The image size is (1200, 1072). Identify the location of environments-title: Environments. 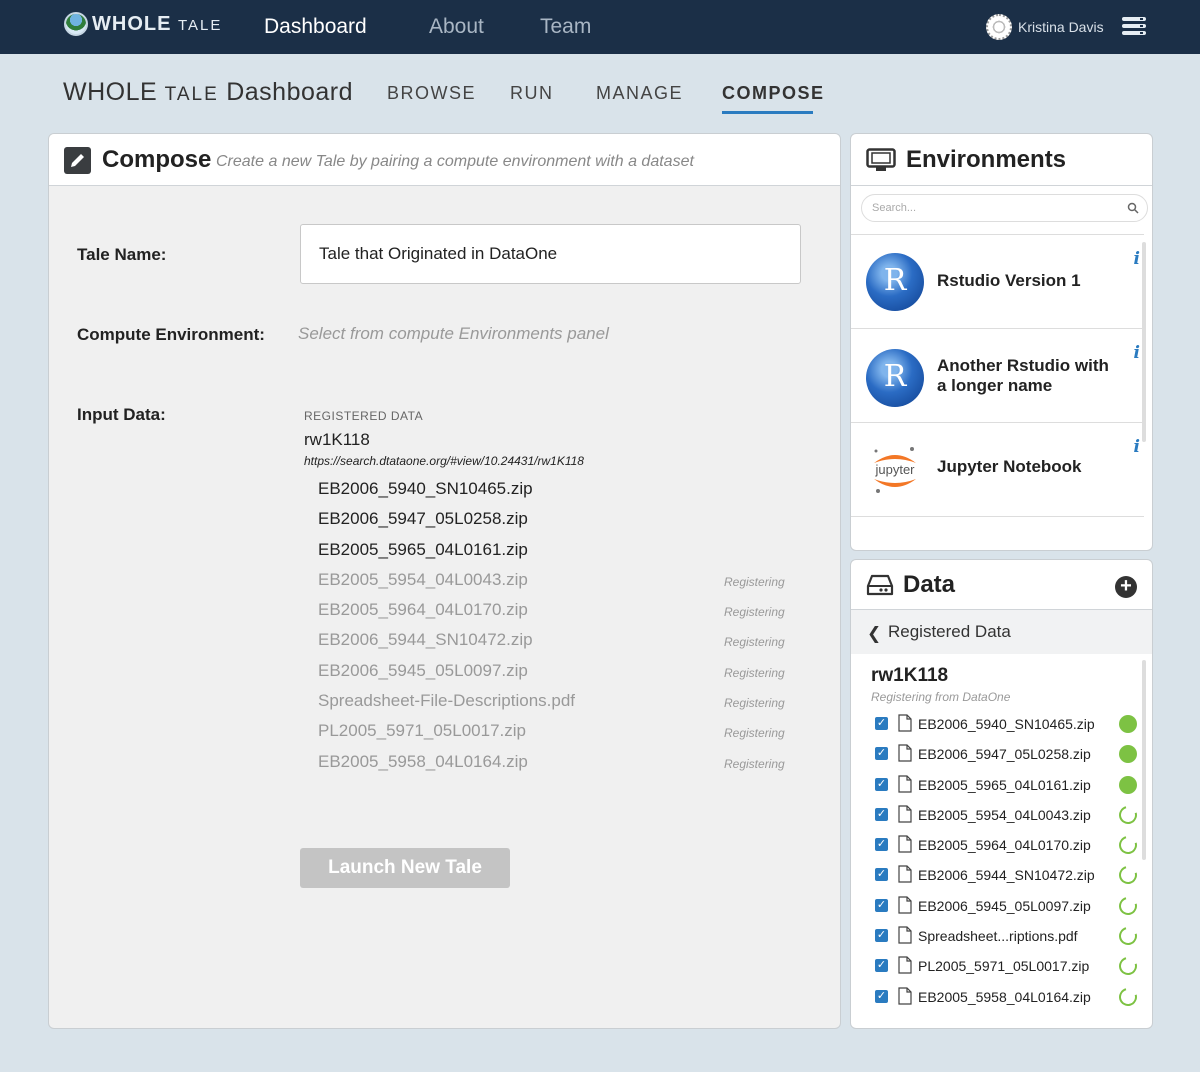
(986, 159).